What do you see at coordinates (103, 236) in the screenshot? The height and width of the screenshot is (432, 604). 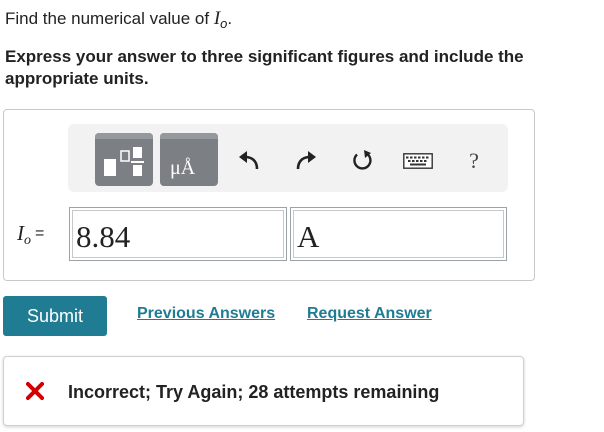 I see `value-text: 8.84` at bounding box center [103, 236].